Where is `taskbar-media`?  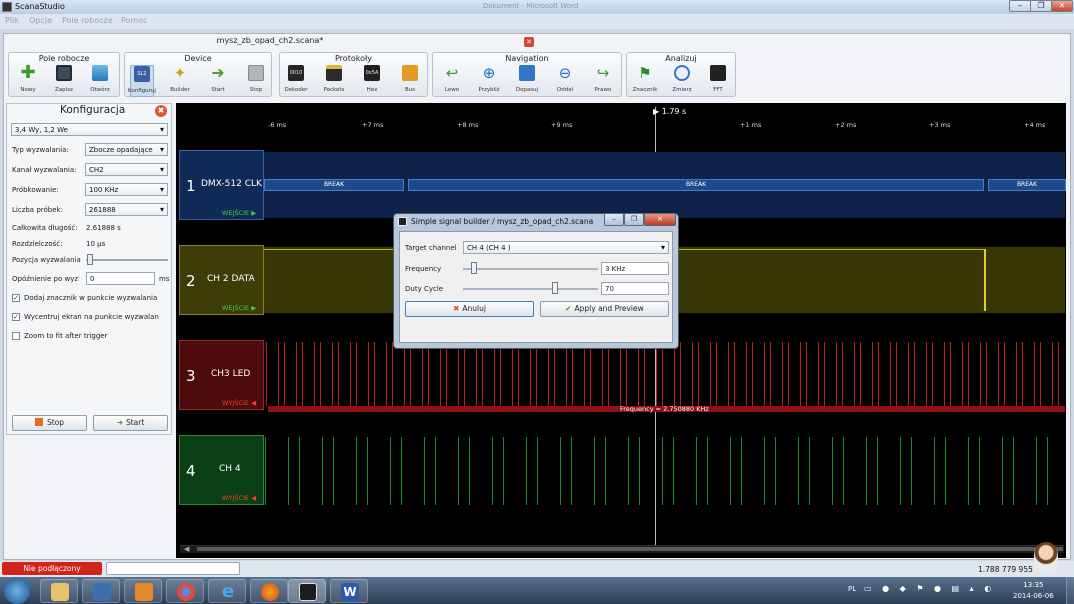
taskbar-media is located at coordinates (143, 591).